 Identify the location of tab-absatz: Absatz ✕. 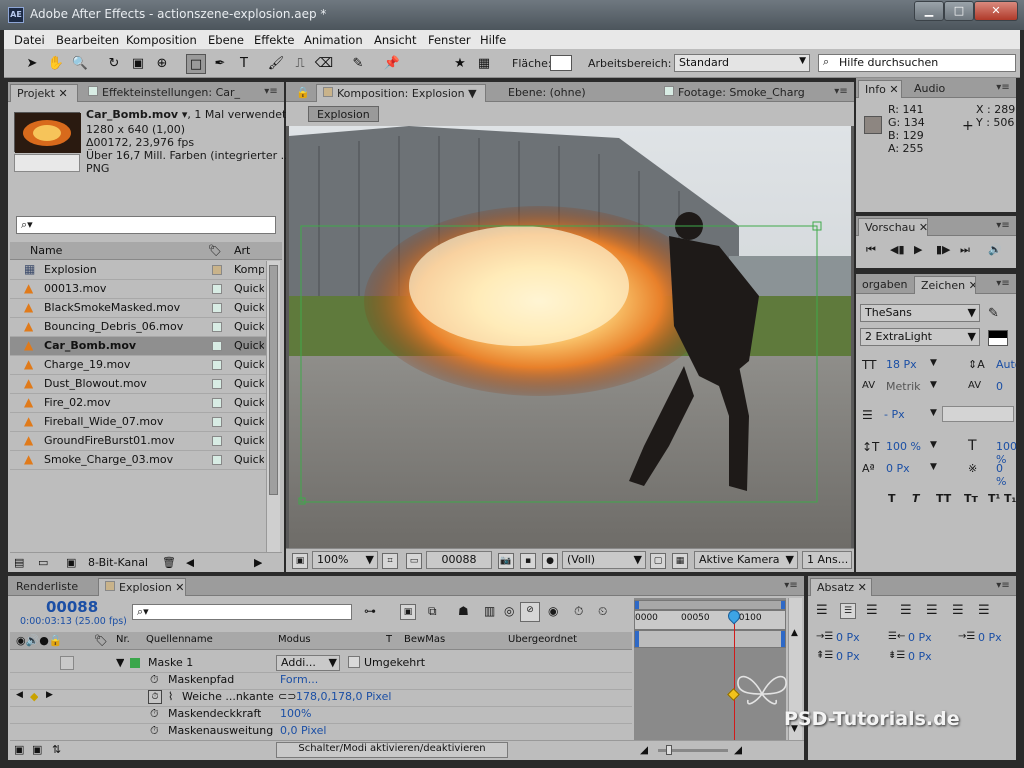
(841, 587).